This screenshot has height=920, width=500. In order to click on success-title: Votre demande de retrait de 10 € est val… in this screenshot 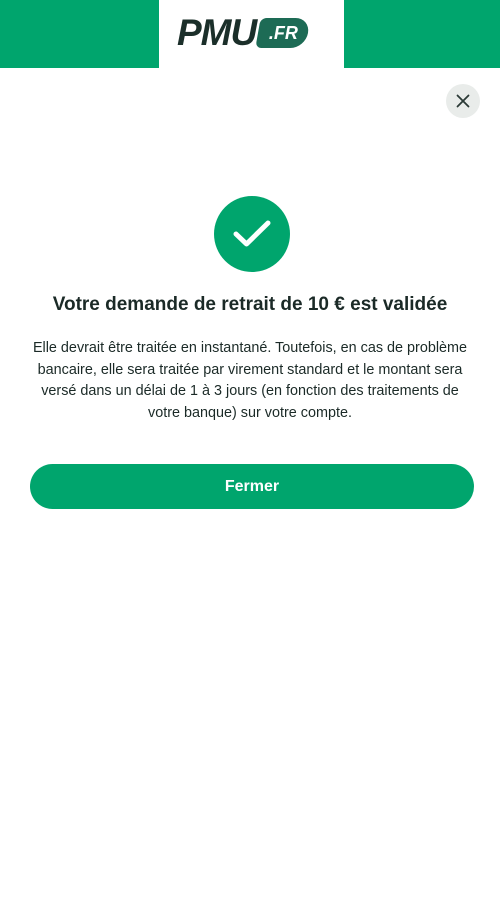, I will do `click(250, 304)`.